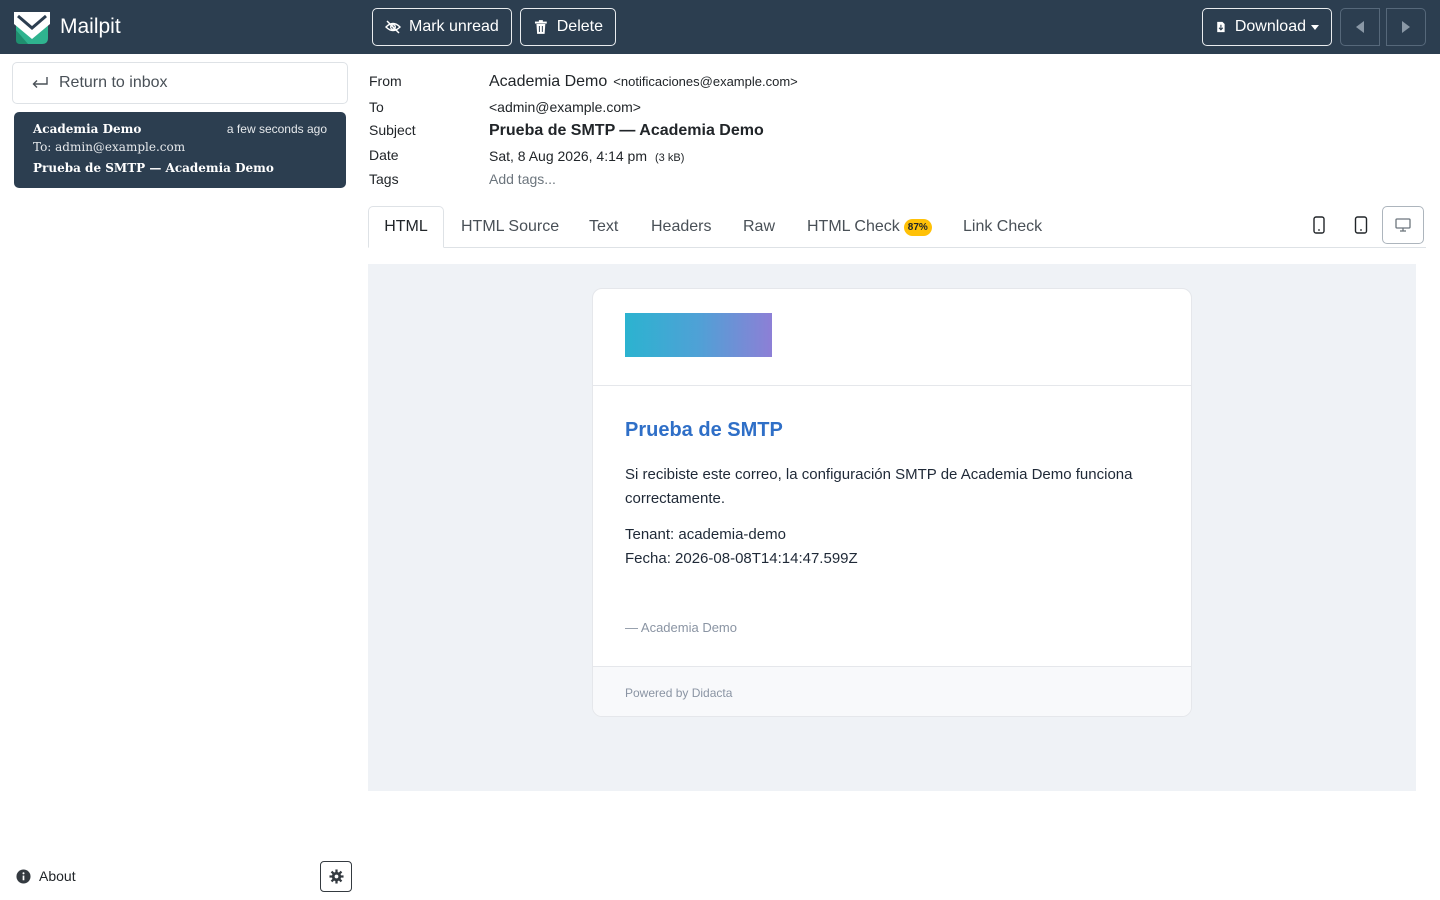  Describe the element at coordinates (393, 27) in the screenshot. I see `eye-slash-icon` at that location.